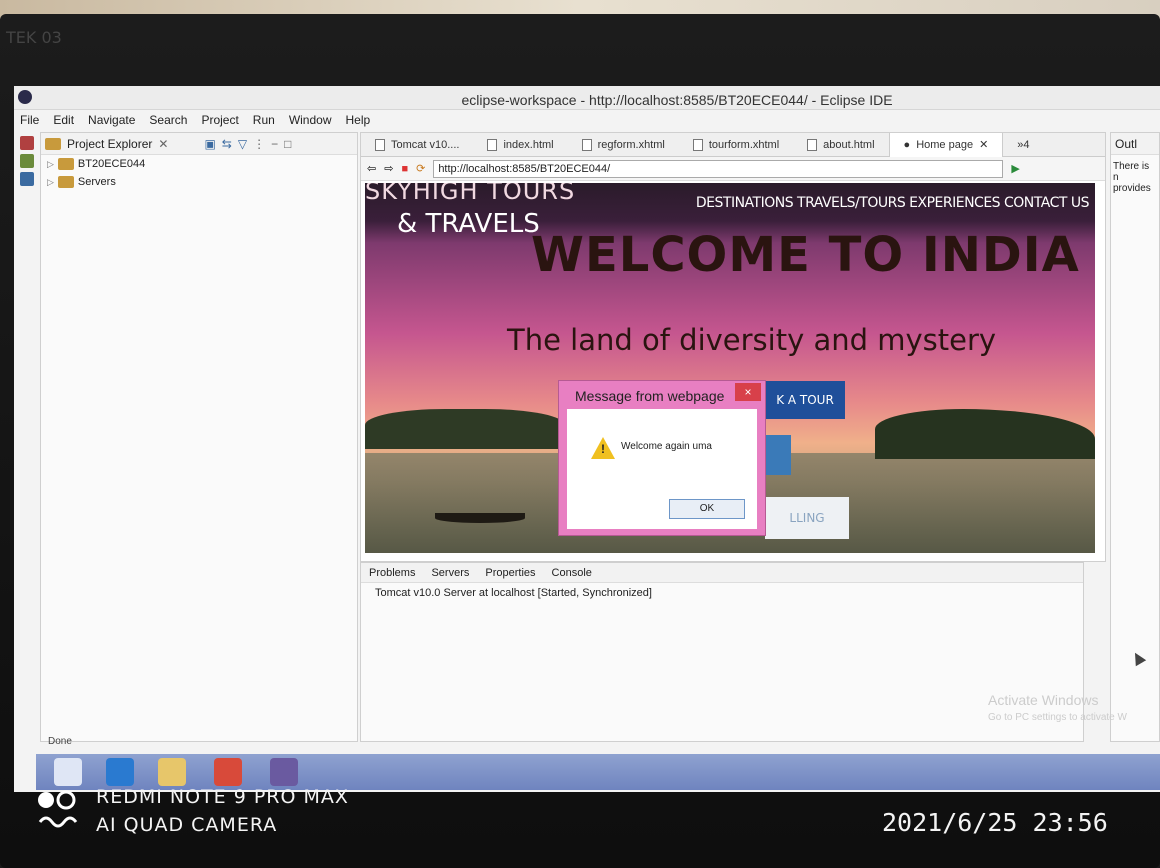 The width and height of the screenshot is (1160, 868). What do you see at coordinates (392, 573) in the screenshot?
I see `tab-problems: Problems` at bounding box center [392, 573].